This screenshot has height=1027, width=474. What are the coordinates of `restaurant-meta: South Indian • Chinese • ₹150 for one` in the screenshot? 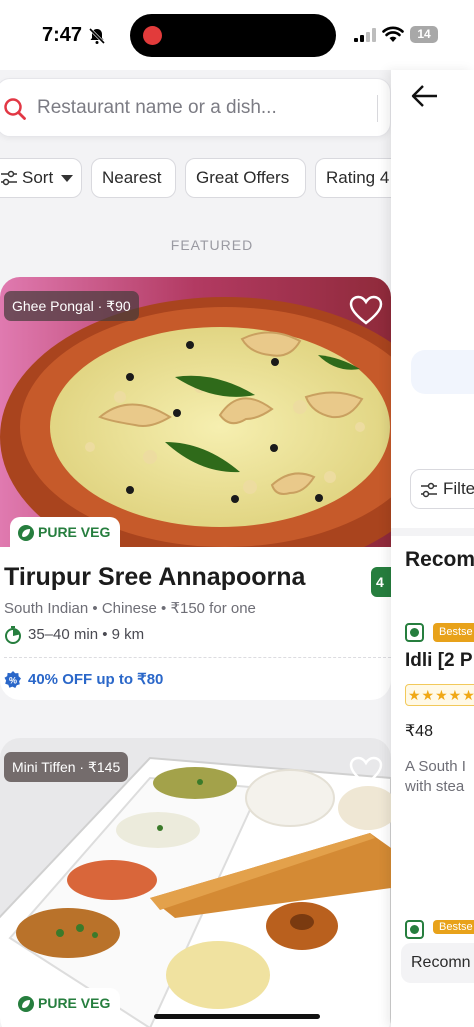 It's located at (130, 608).